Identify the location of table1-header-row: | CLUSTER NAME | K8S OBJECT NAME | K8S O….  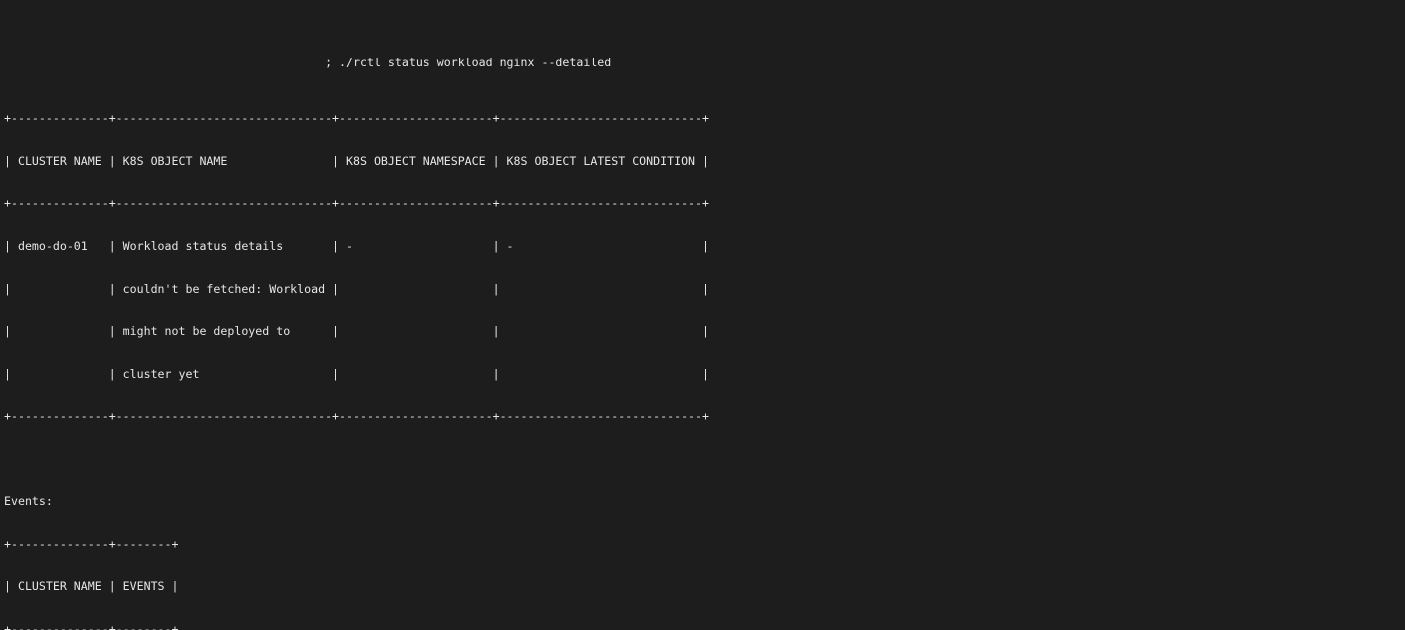
(356, 160).